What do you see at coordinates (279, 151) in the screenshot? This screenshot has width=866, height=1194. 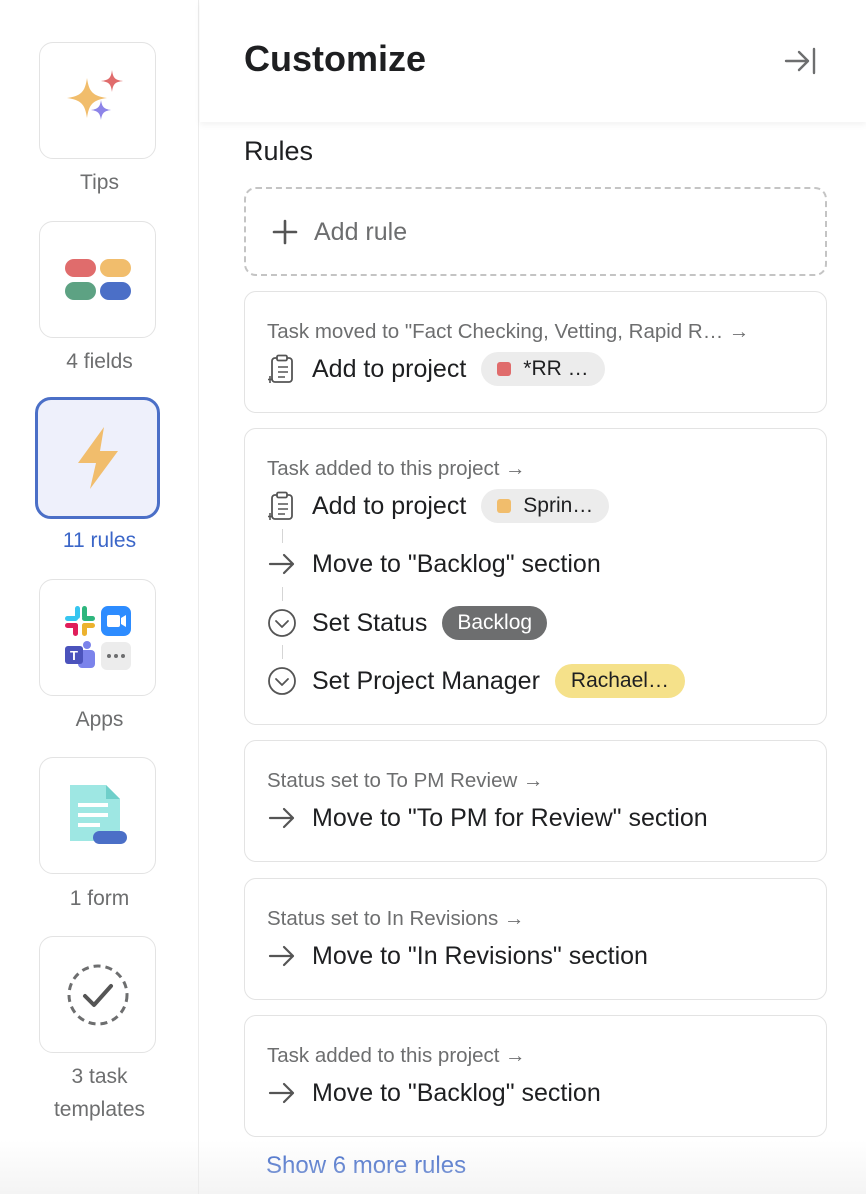 I see `rules-section-title: Rules` at bounding box center [279, 151].